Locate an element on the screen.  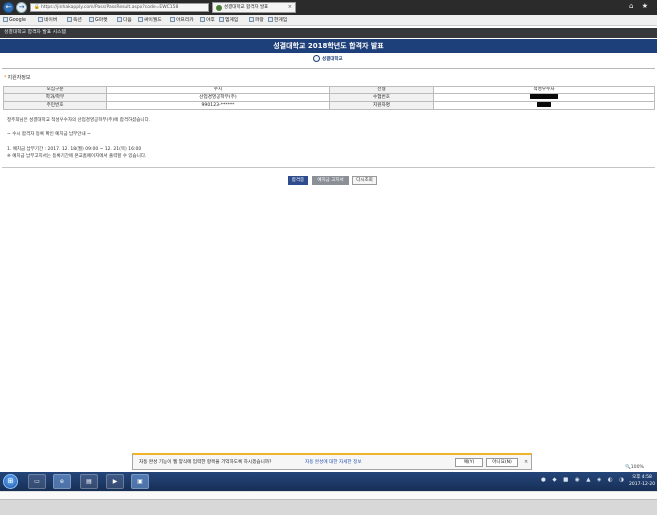
no-button: 아니요(N) is located at coordinates (502, 462).